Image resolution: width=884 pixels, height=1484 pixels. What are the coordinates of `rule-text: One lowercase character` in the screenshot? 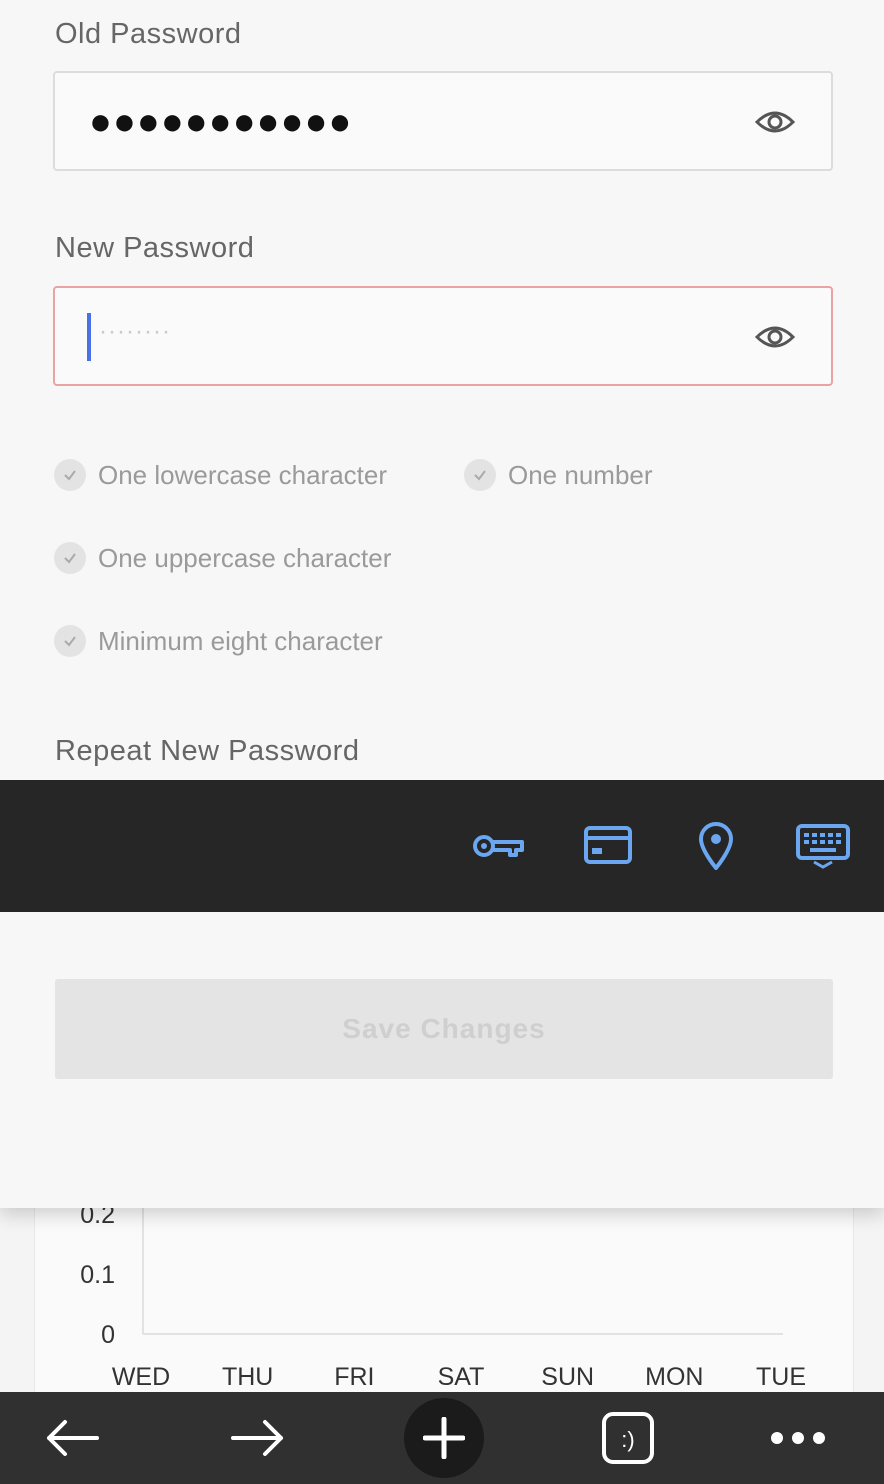 It's located at (243, 474).